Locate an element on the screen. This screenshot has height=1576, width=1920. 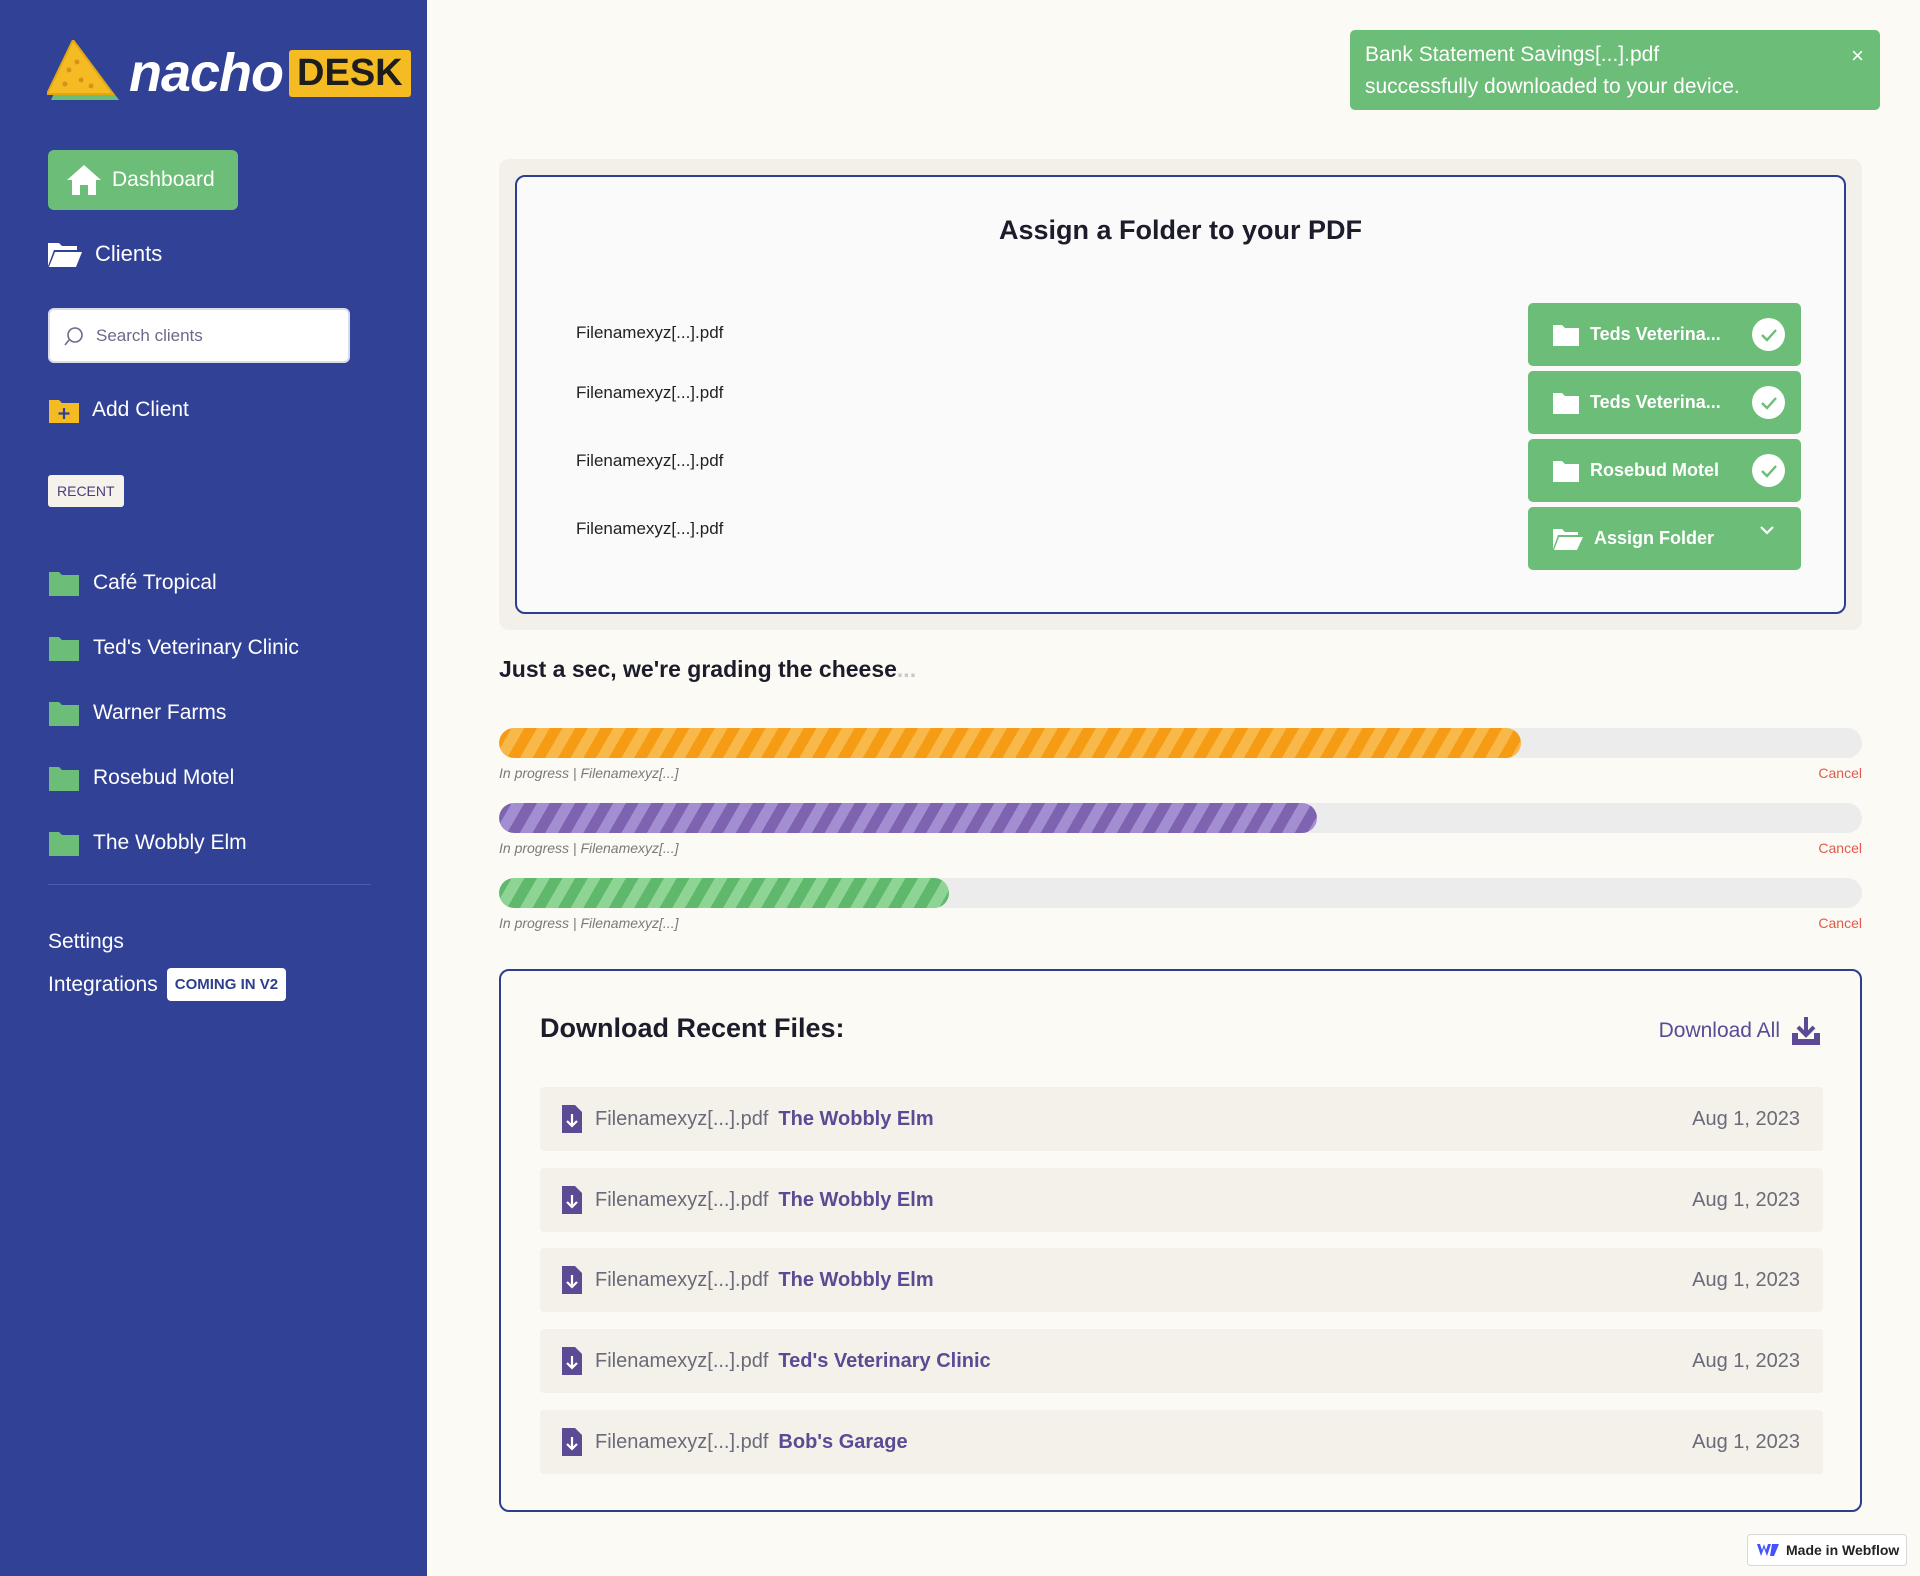
nav-integrations: Integrations COMING IN V2 is located at coordinates (167, 984).